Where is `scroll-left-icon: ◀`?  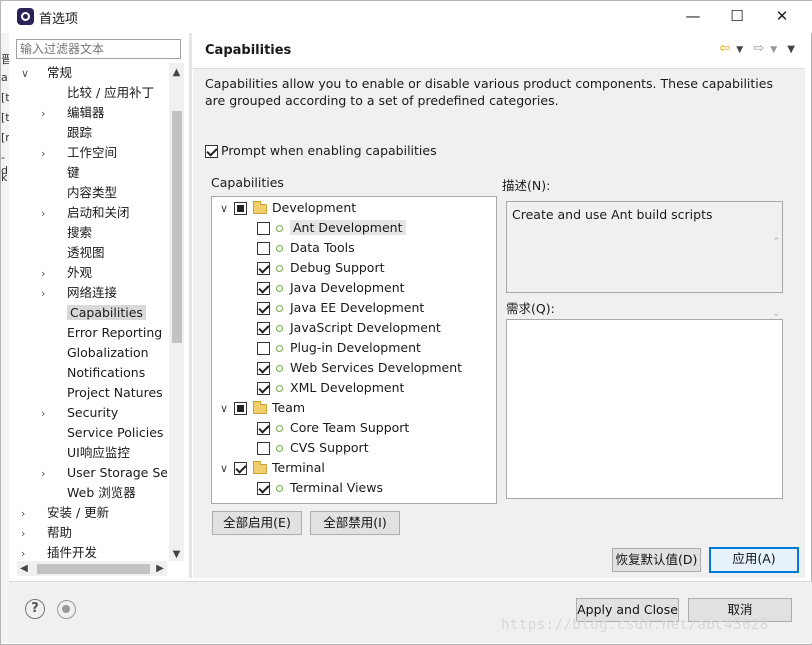
scroll-left-icon: ◀ is located at coordinates (24, 568).